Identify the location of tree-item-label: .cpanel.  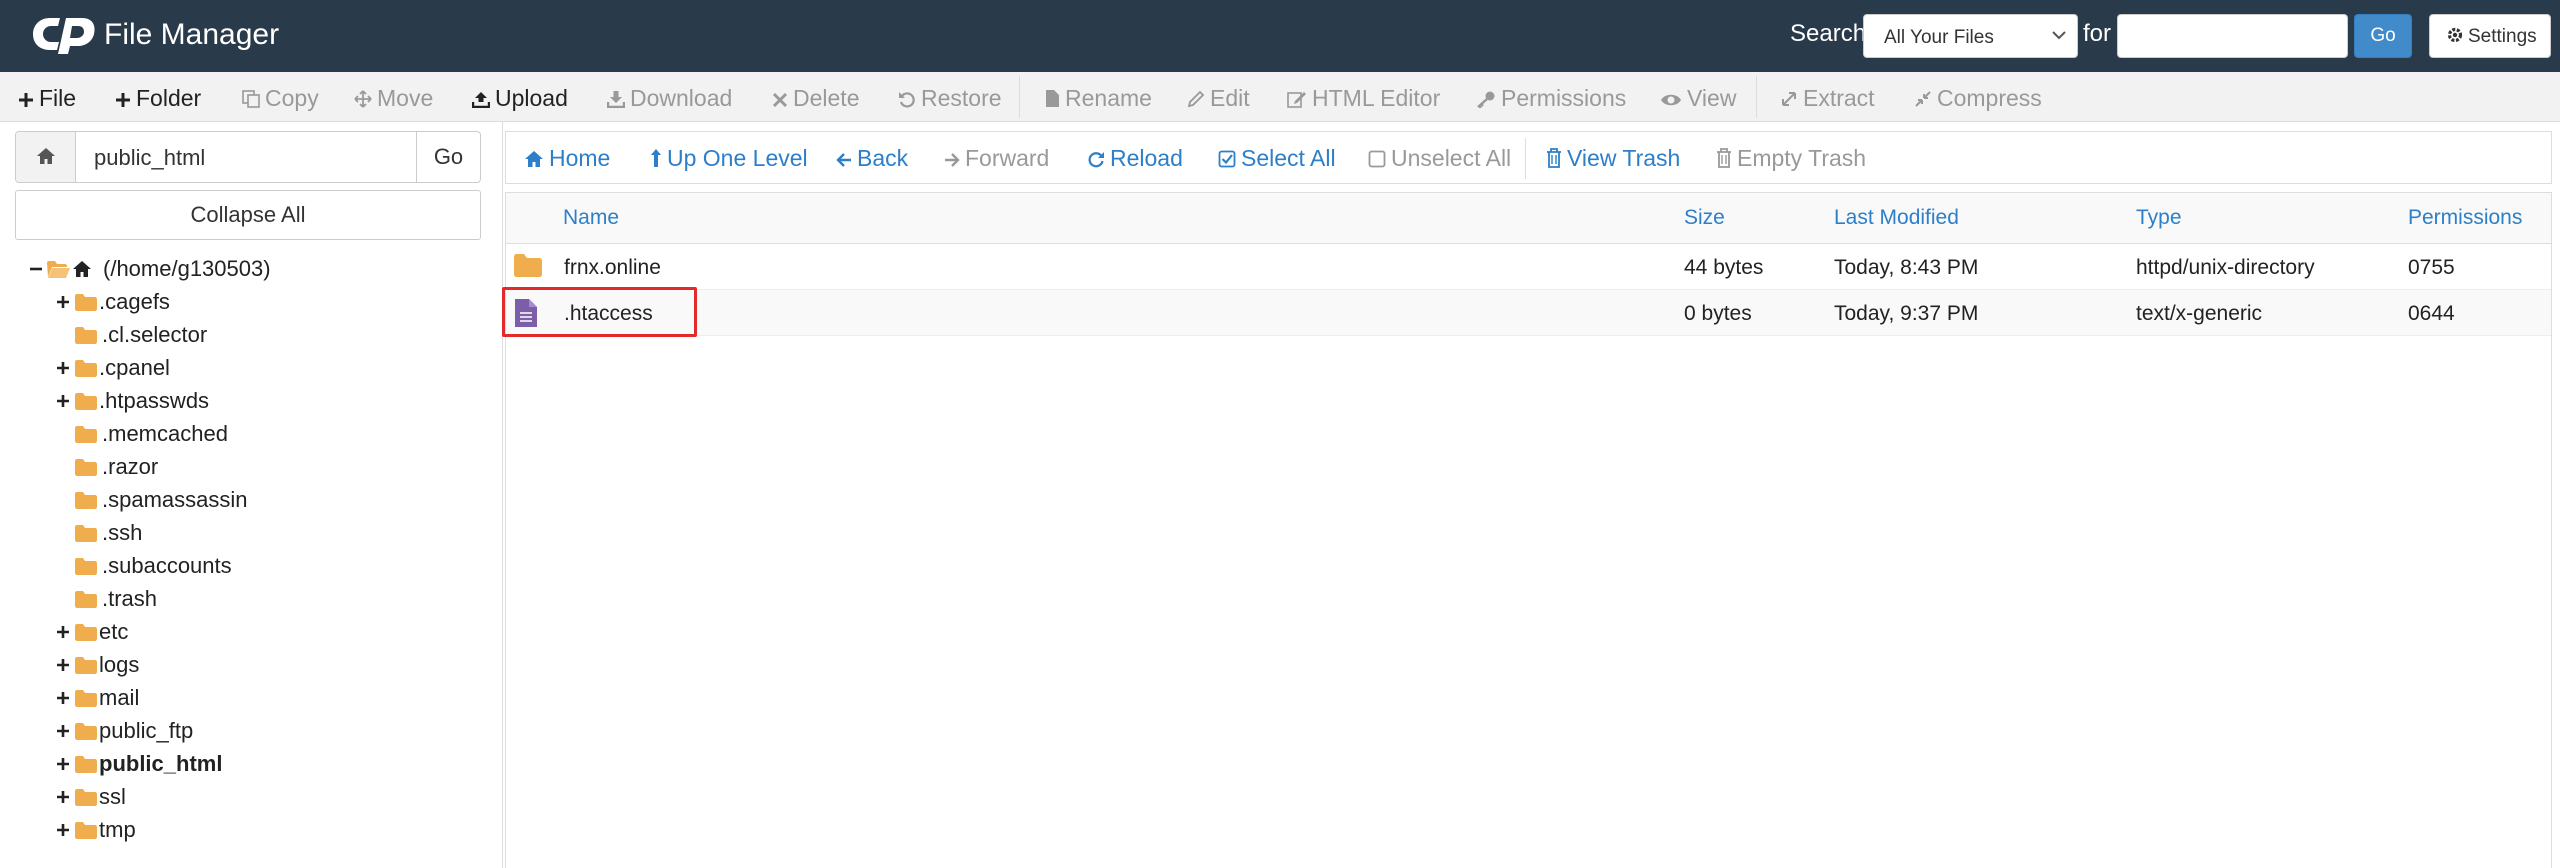
(134, 367).